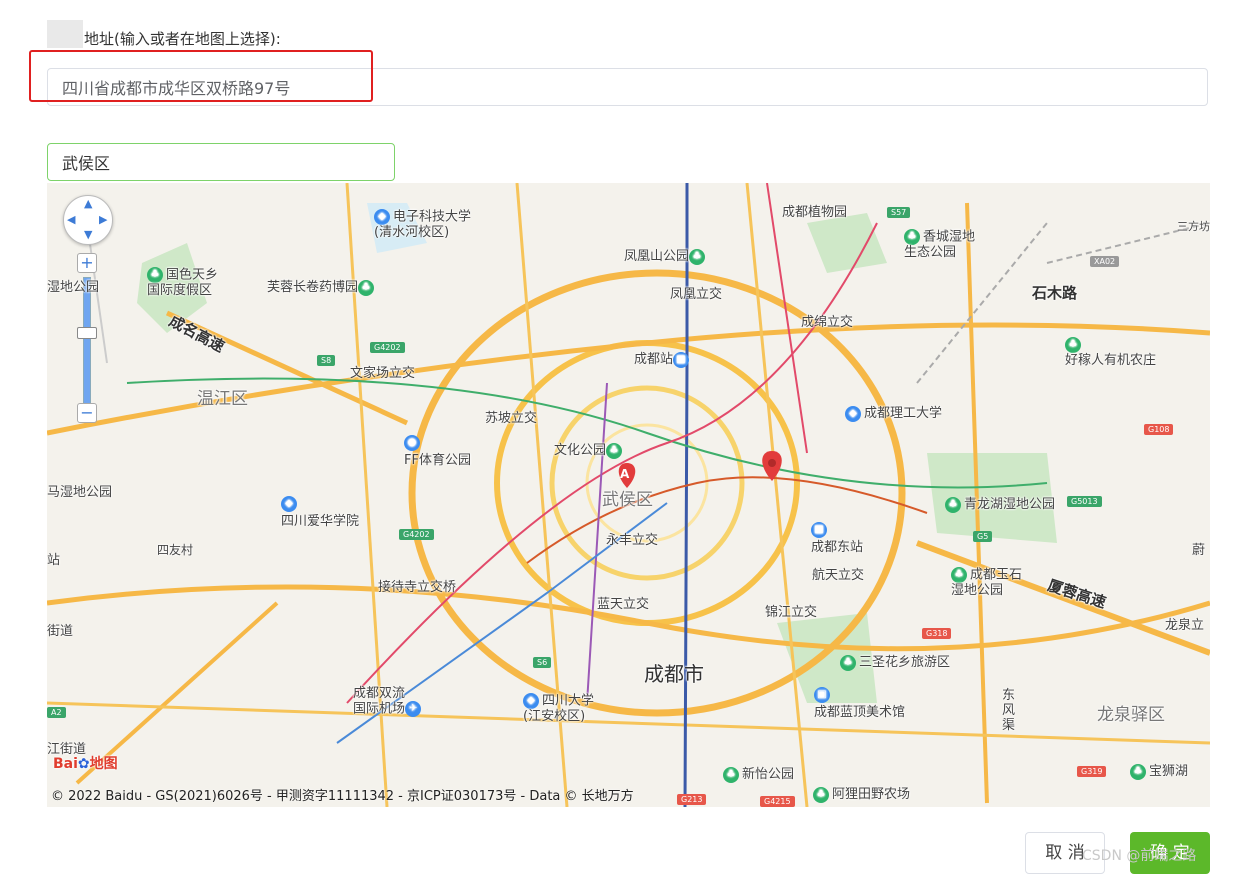 This screenshot has width=1233, height=874. Describe the element at coordinates (895, 661) in the screenshot. I see `map-label: ♣ 三圣花乡旅游区` at that location.